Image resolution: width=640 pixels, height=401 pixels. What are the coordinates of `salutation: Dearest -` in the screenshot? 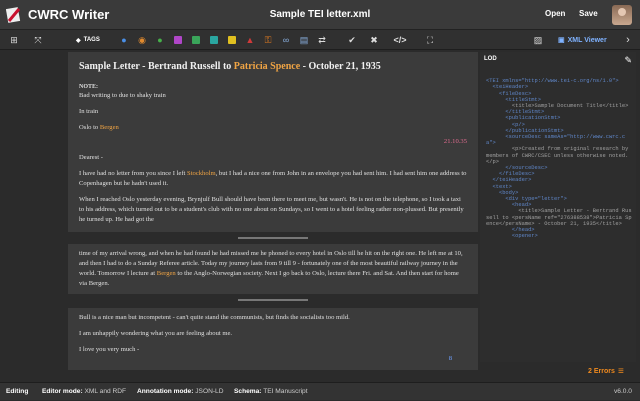 It's located at (91, 157).